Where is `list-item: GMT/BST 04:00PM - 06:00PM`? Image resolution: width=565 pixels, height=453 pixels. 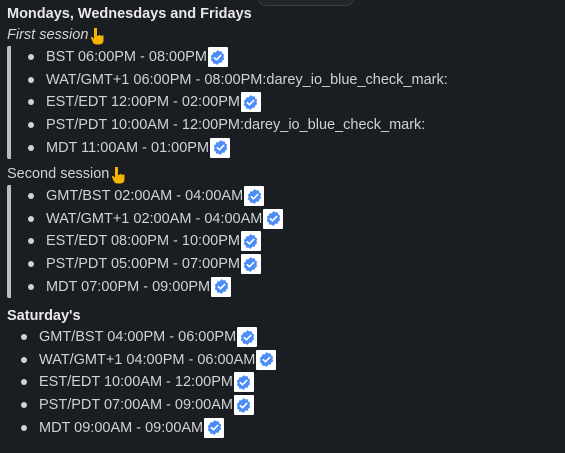 list-item: GMT/BST 04:00PM - 06:00PM is located at coordinates (293, 337).